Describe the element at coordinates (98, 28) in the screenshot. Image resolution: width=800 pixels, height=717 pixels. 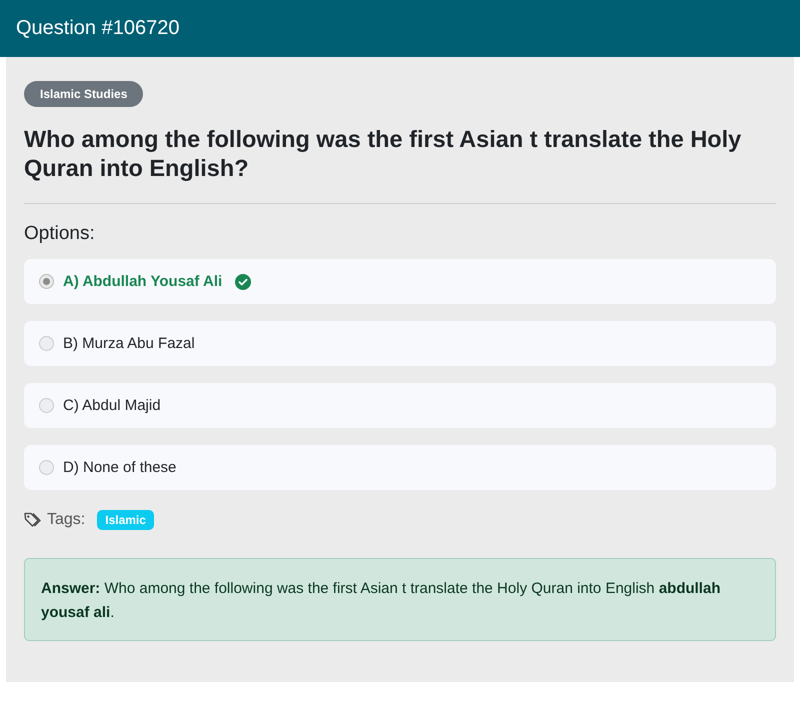
I see `page-title: Question #106720` at that location.